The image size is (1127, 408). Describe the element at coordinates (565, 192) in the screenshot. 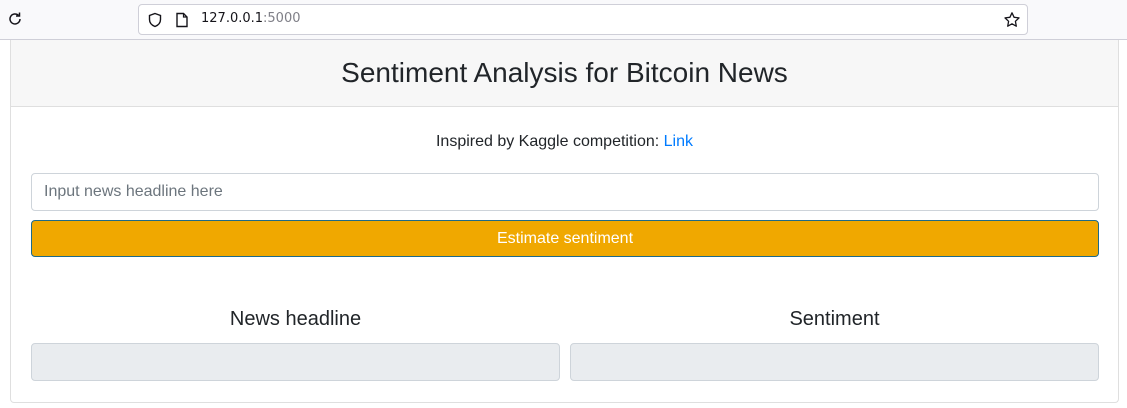

I see `headline-input` at that location.